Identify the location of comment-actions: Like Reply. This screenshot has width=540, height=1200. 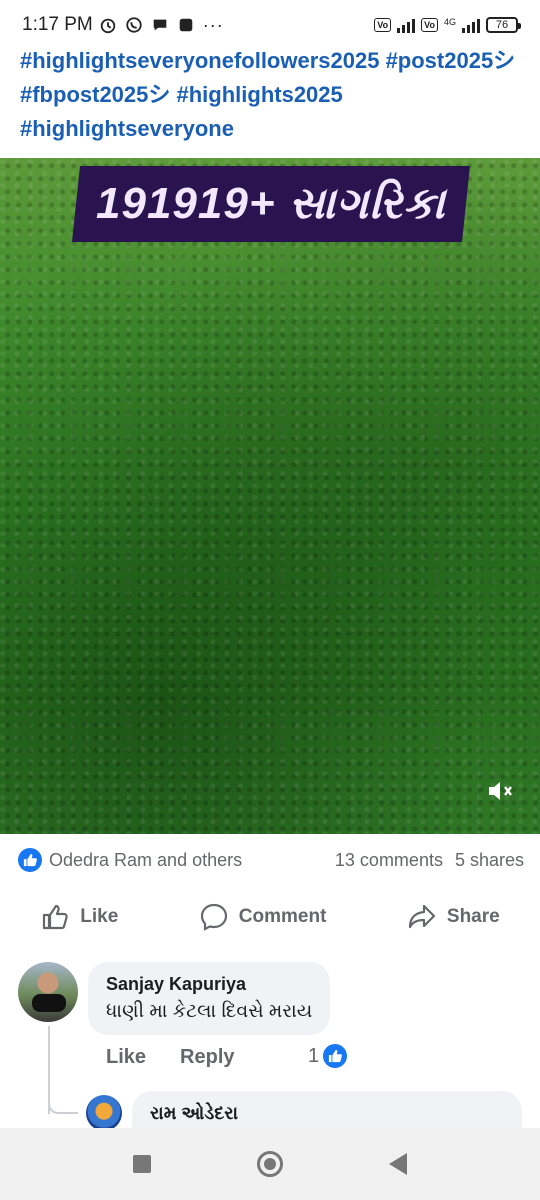
(170, 1057).